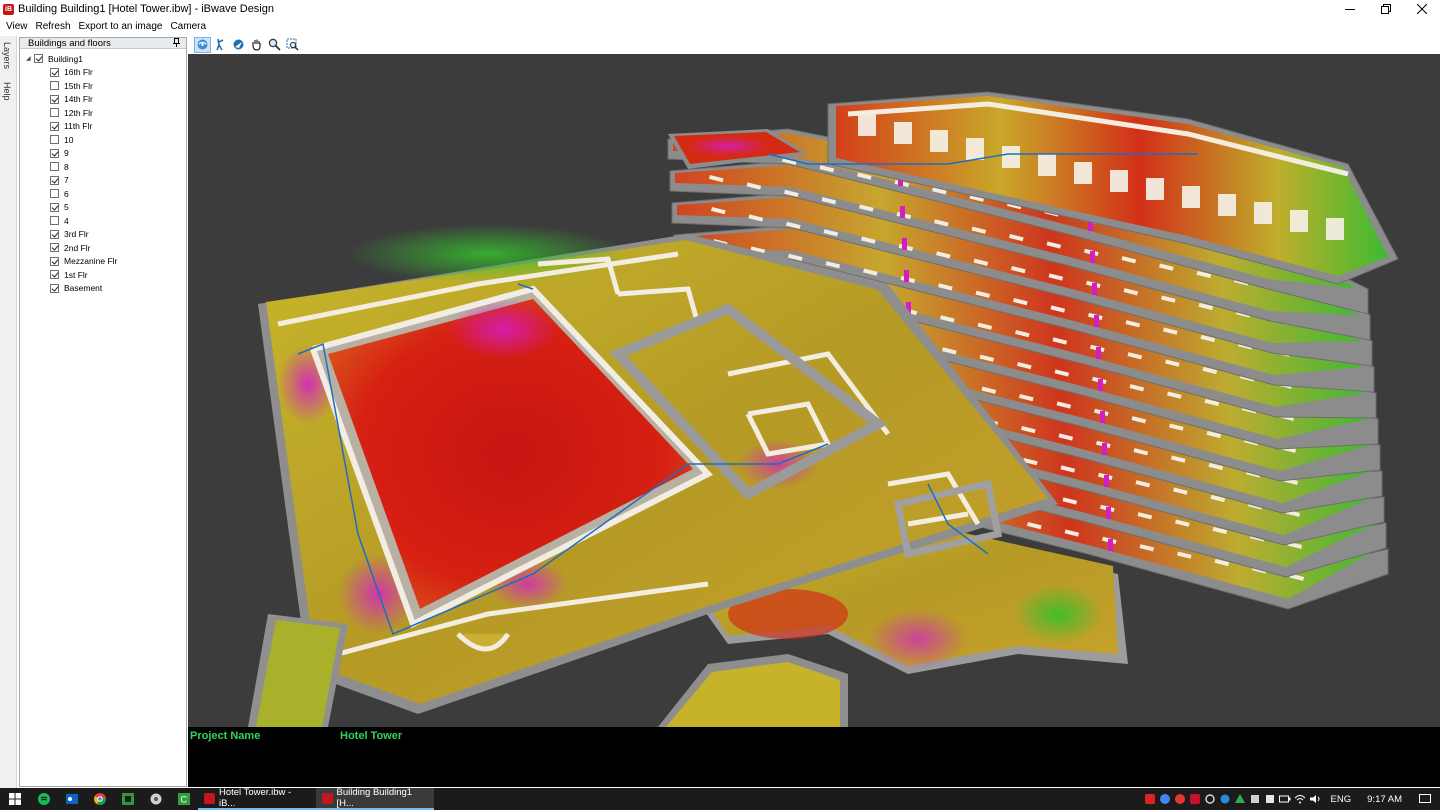  Describe the element at coordinates (1341, 799) in the screenshot. I see `language-indicator: ENG` at that location.